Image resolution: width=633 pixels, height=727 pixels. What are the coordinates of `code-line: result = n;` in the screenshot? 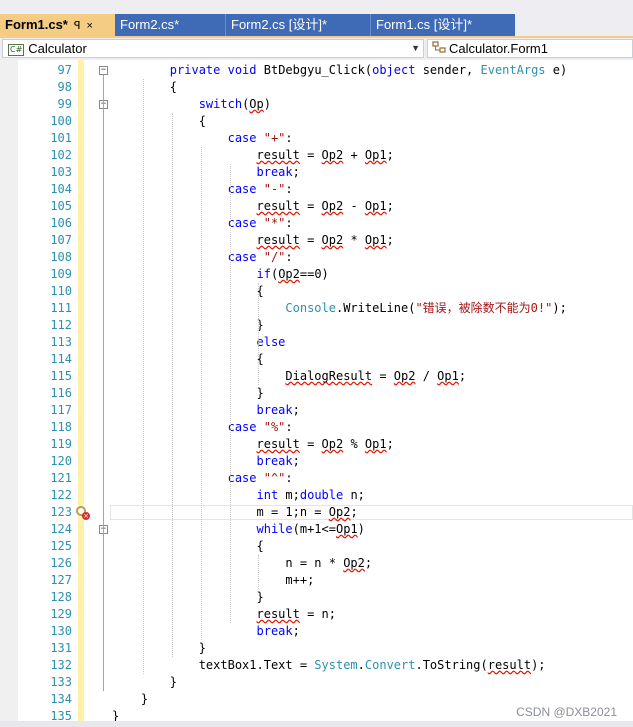 It's located at (224, 614).